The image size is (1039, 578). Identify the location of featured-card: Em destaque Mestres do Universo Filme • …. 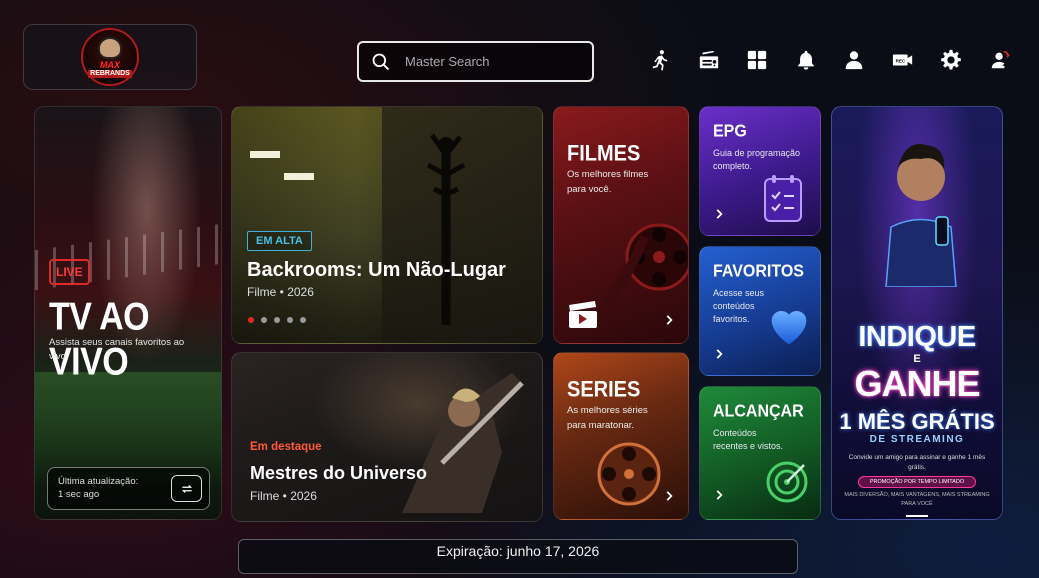
(387, 437).